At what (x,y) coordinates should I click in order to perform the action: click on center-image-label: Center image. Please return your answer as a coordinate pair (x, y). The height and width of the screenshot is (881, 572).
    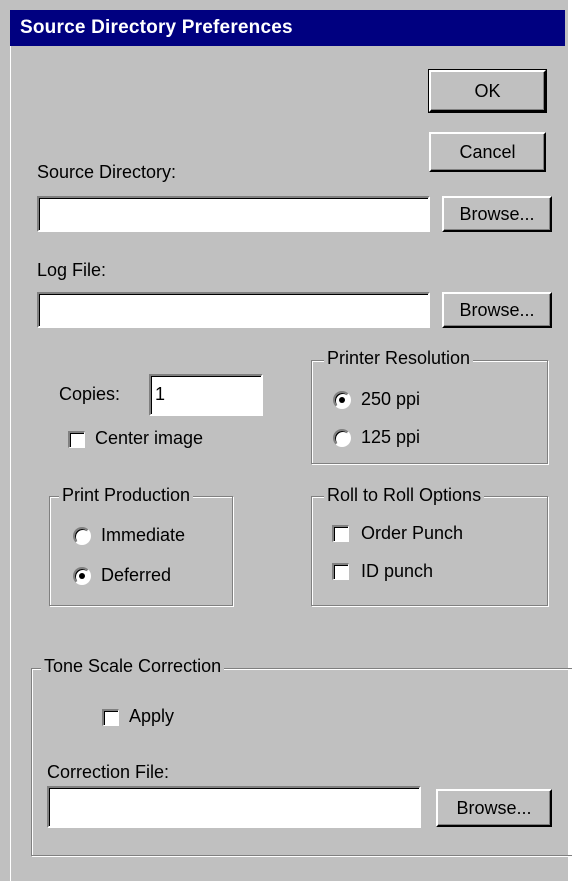
    Looking at the image, I should click on (149, 438).